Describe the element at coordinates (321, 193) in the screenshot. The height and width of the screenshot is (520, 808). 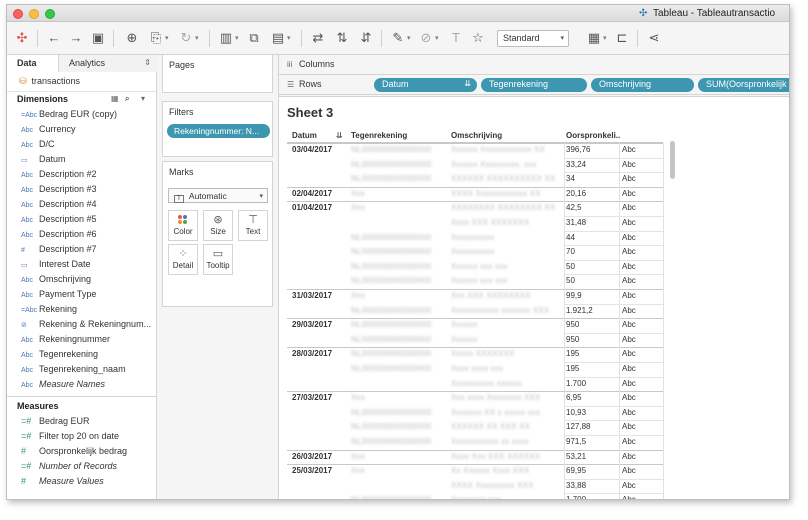
I see `datum-cell: 02/04/2017` at that location.